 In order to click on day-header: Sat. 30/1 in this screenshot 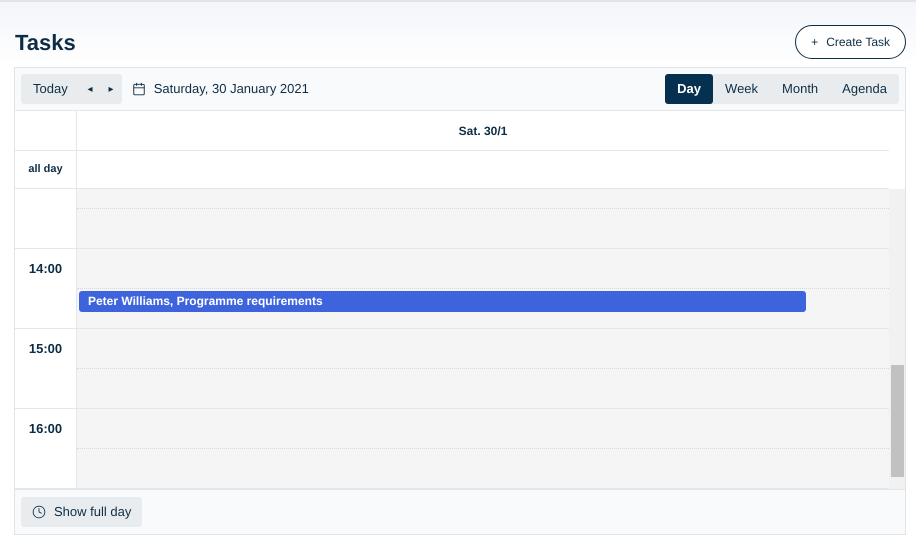, I will do `click(483, 131)`.